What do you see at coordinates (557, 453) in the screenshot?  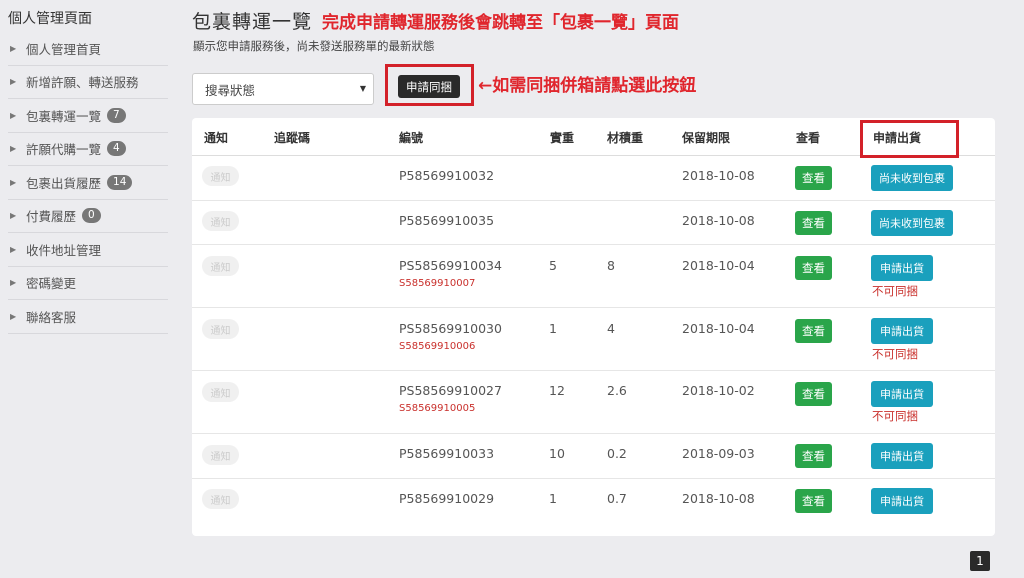 I see `actual-weight: 10` at bounding box center [557, 453].